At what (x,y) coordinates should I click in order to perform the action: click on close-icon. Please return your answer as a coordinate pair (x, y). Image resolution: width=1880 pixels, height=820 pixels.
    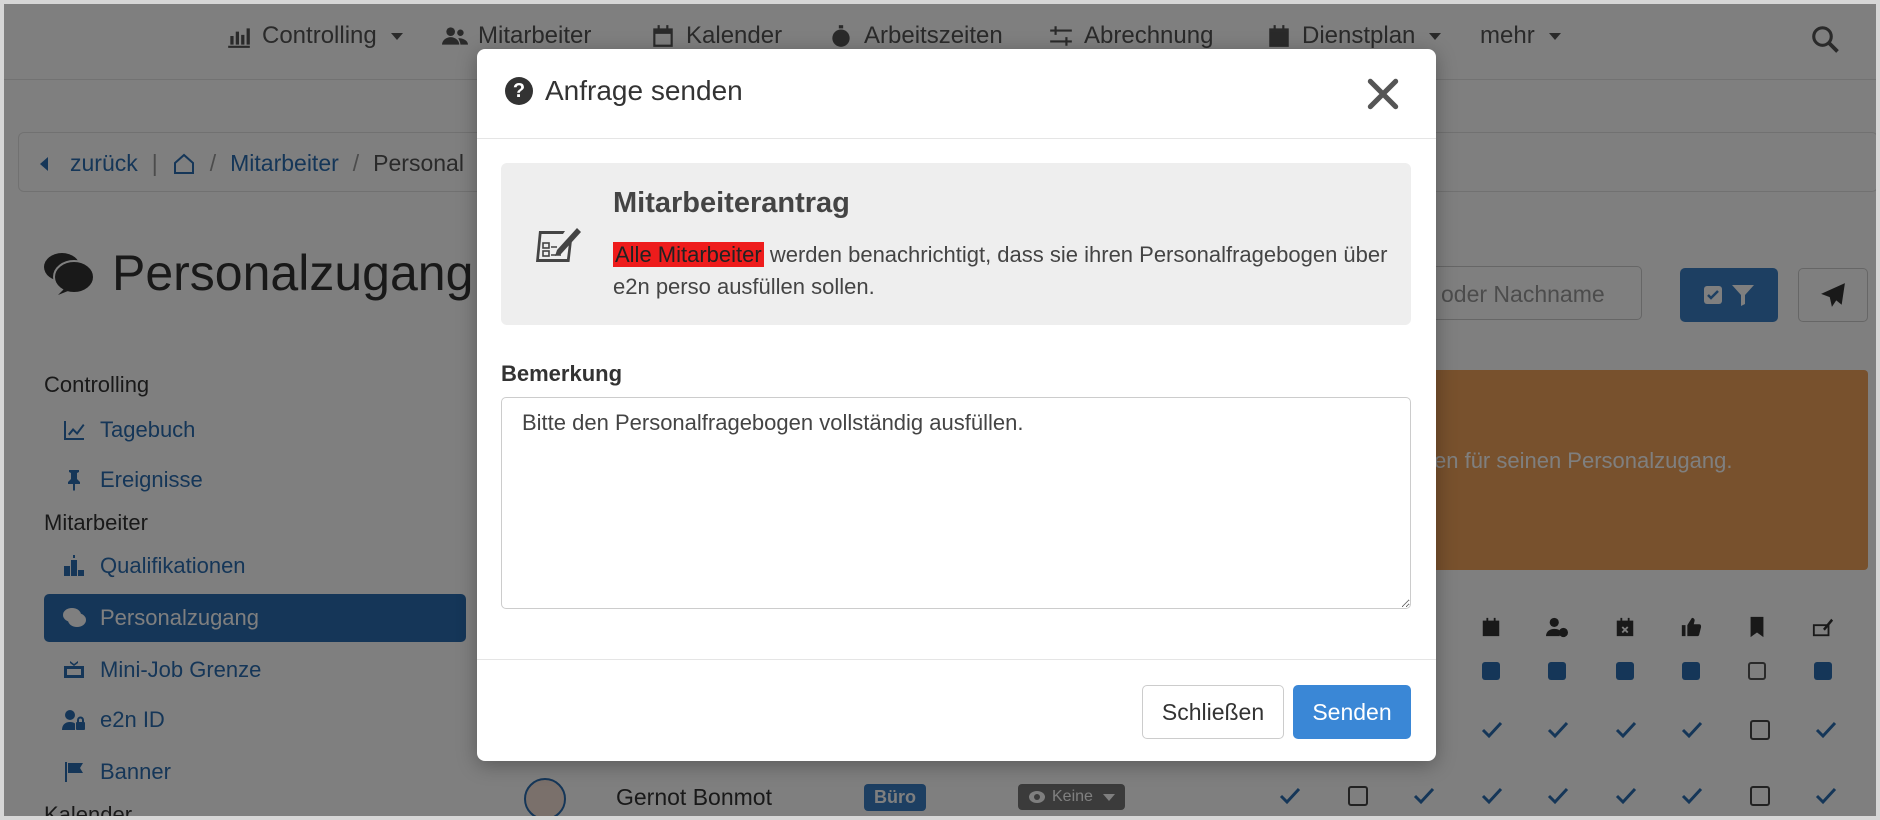
    Looking at the image, I should click on (1383, 94).